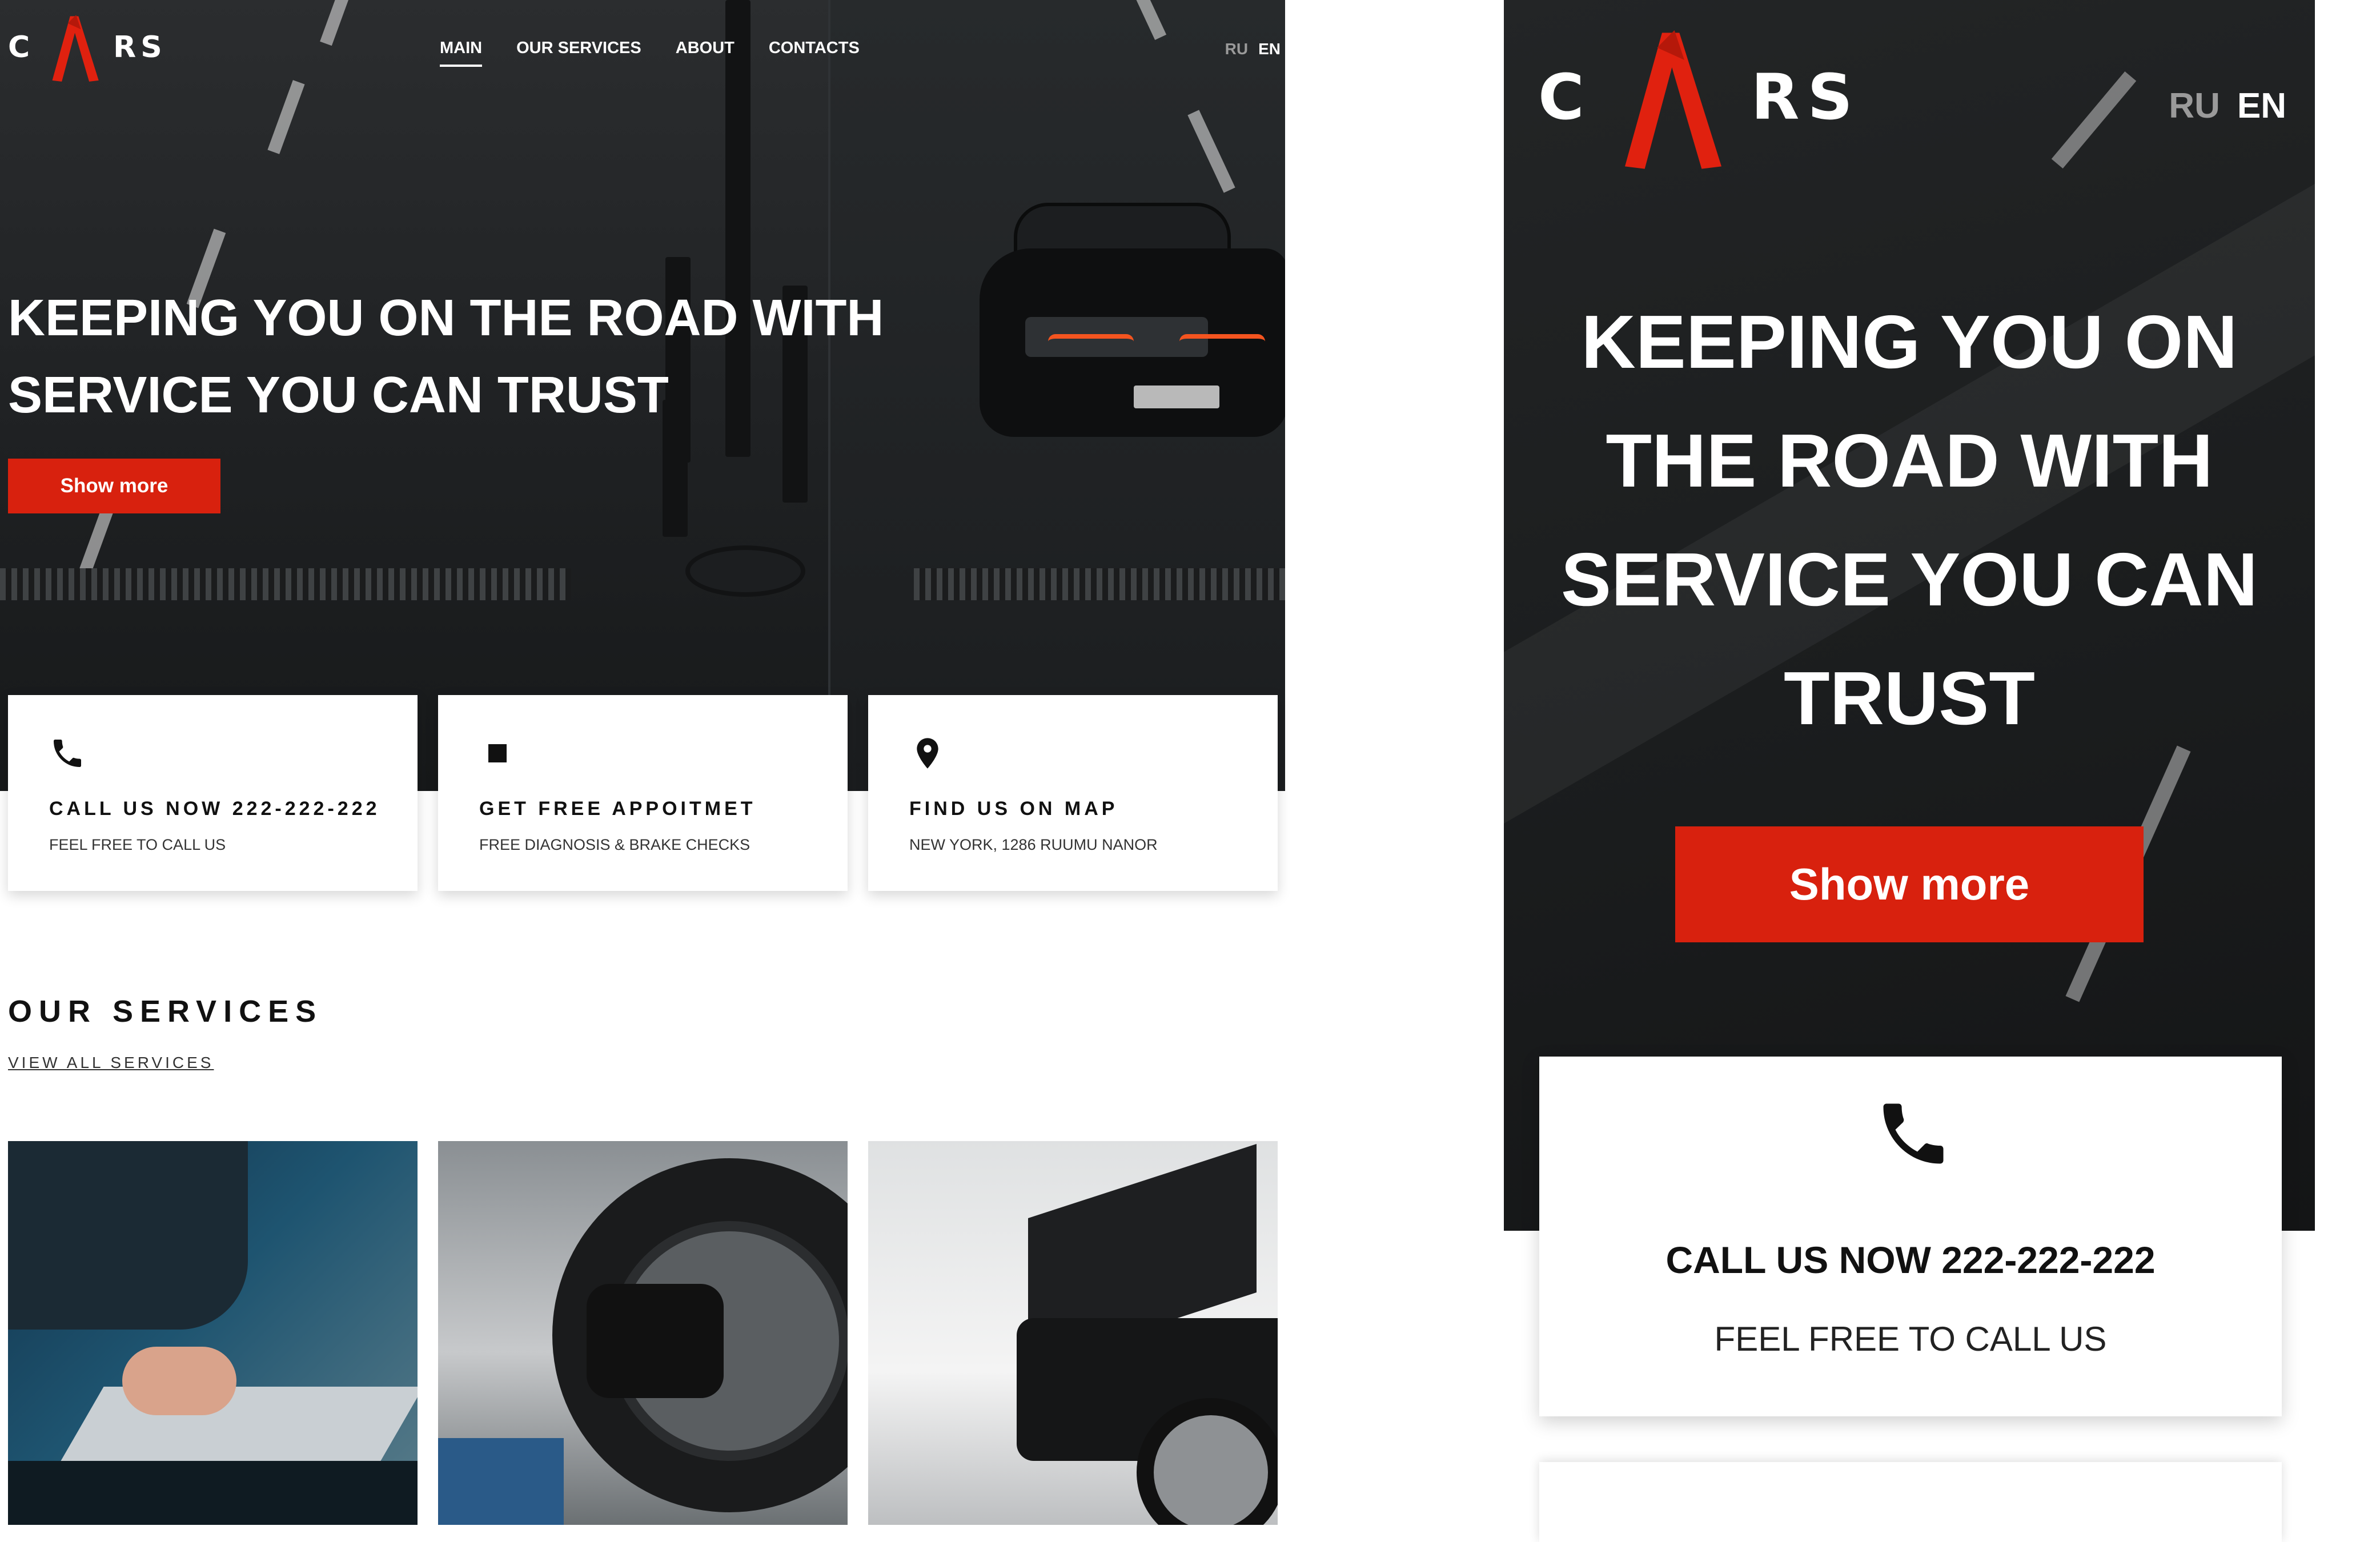  I want to click on mobile-feature-card-next, so click(1910, 1502).